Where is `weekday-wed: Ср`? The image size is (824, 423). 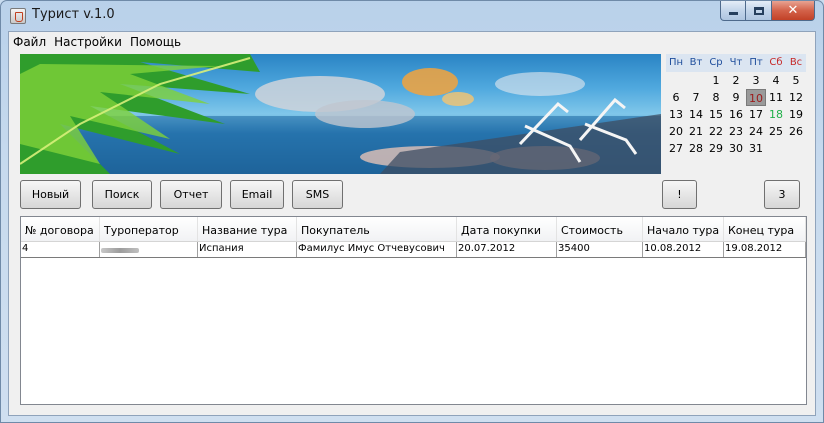
weekday-wed: Ср is located at coordinates (716, 62).